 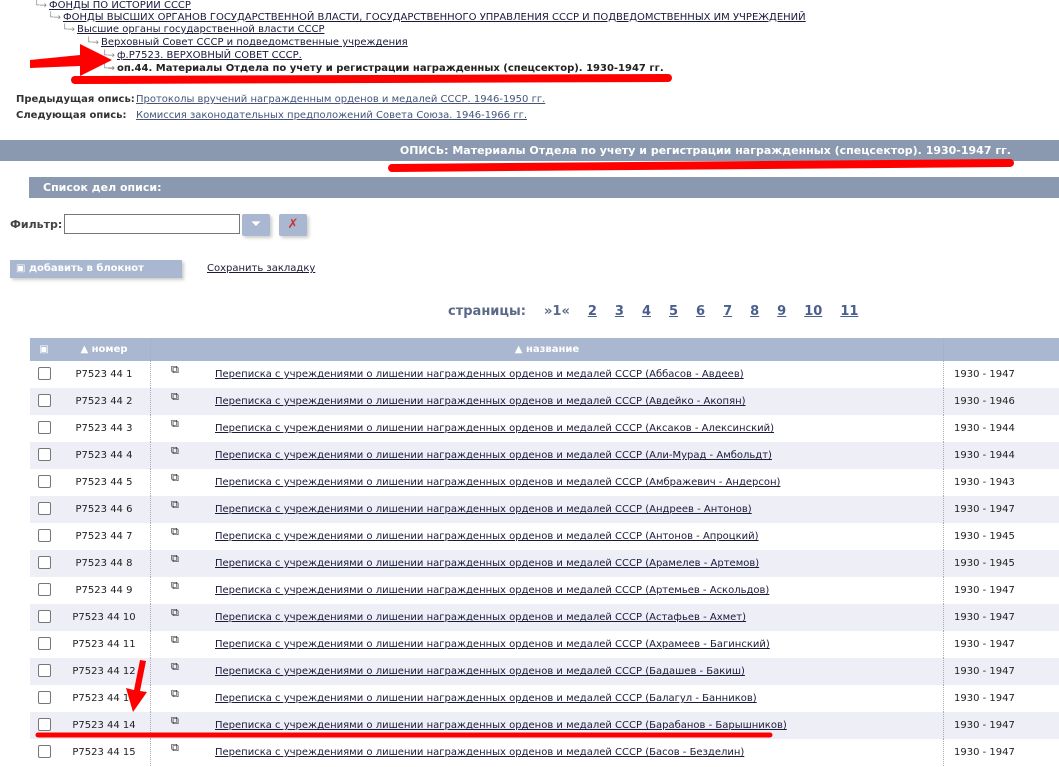 What do you see at coordinates (781, 311) in the screenshot?
I see `page-link: 9` at bounding box center [781, 311].